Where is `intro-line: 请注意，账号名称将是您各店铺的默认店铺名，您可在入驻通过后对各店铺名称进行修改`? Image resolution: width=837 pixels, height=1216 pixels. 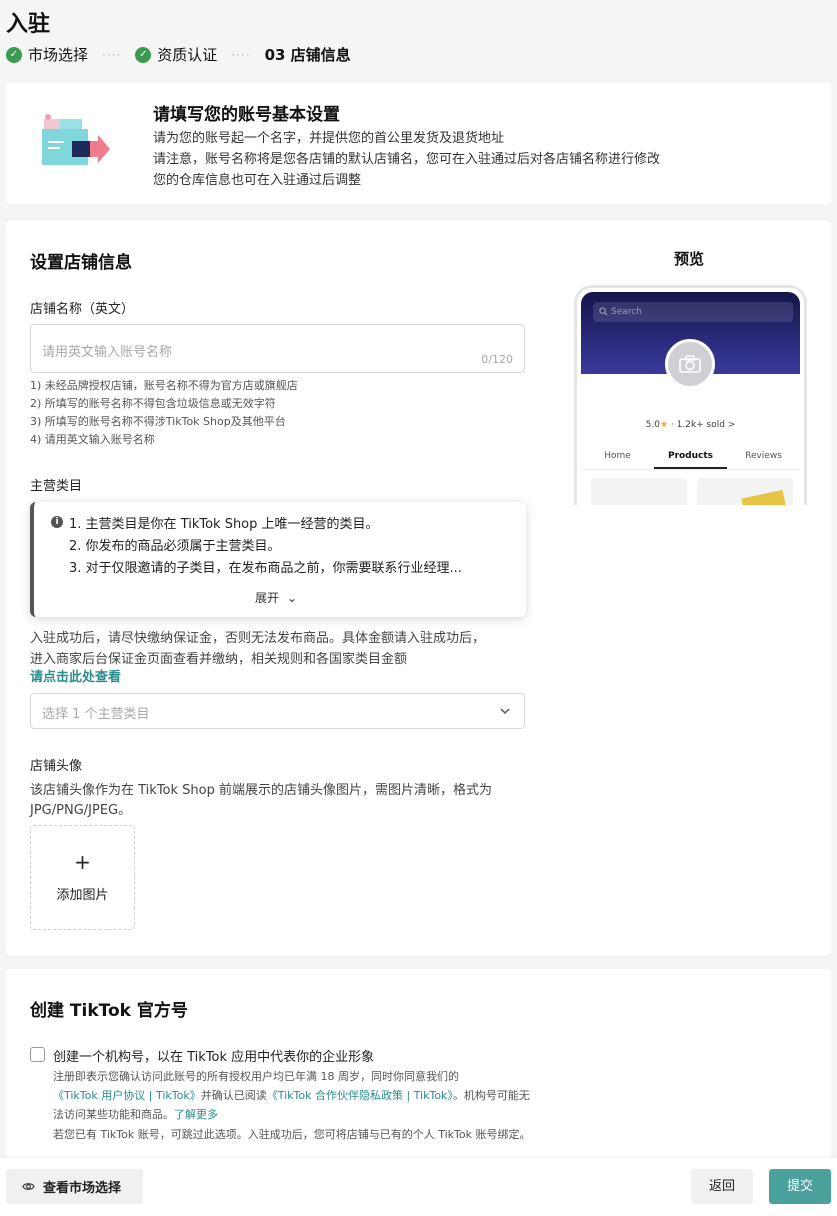 intro-line: 请注意，账号名称将是您各店铺的默认店铺名，您可在入驻通过后对各店铺名称进行修改 is located at coordinates (407, 159).